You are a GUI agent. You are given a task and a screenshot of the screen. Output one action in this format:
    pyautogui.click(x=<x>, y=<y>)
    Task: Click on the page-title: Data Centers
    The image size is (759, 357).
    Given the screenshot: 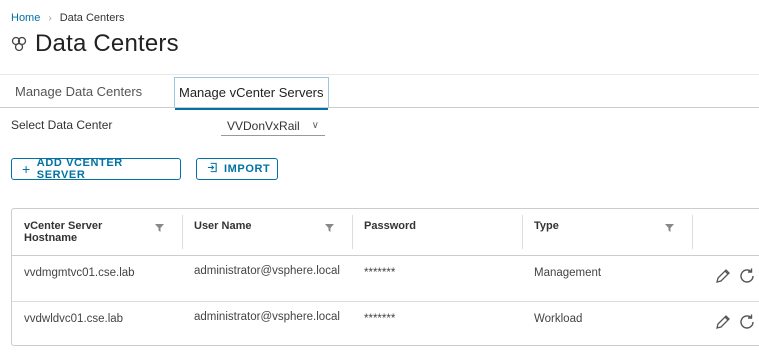 What is the action you would take?
    pyautogui.click(x=107, y=43)
    